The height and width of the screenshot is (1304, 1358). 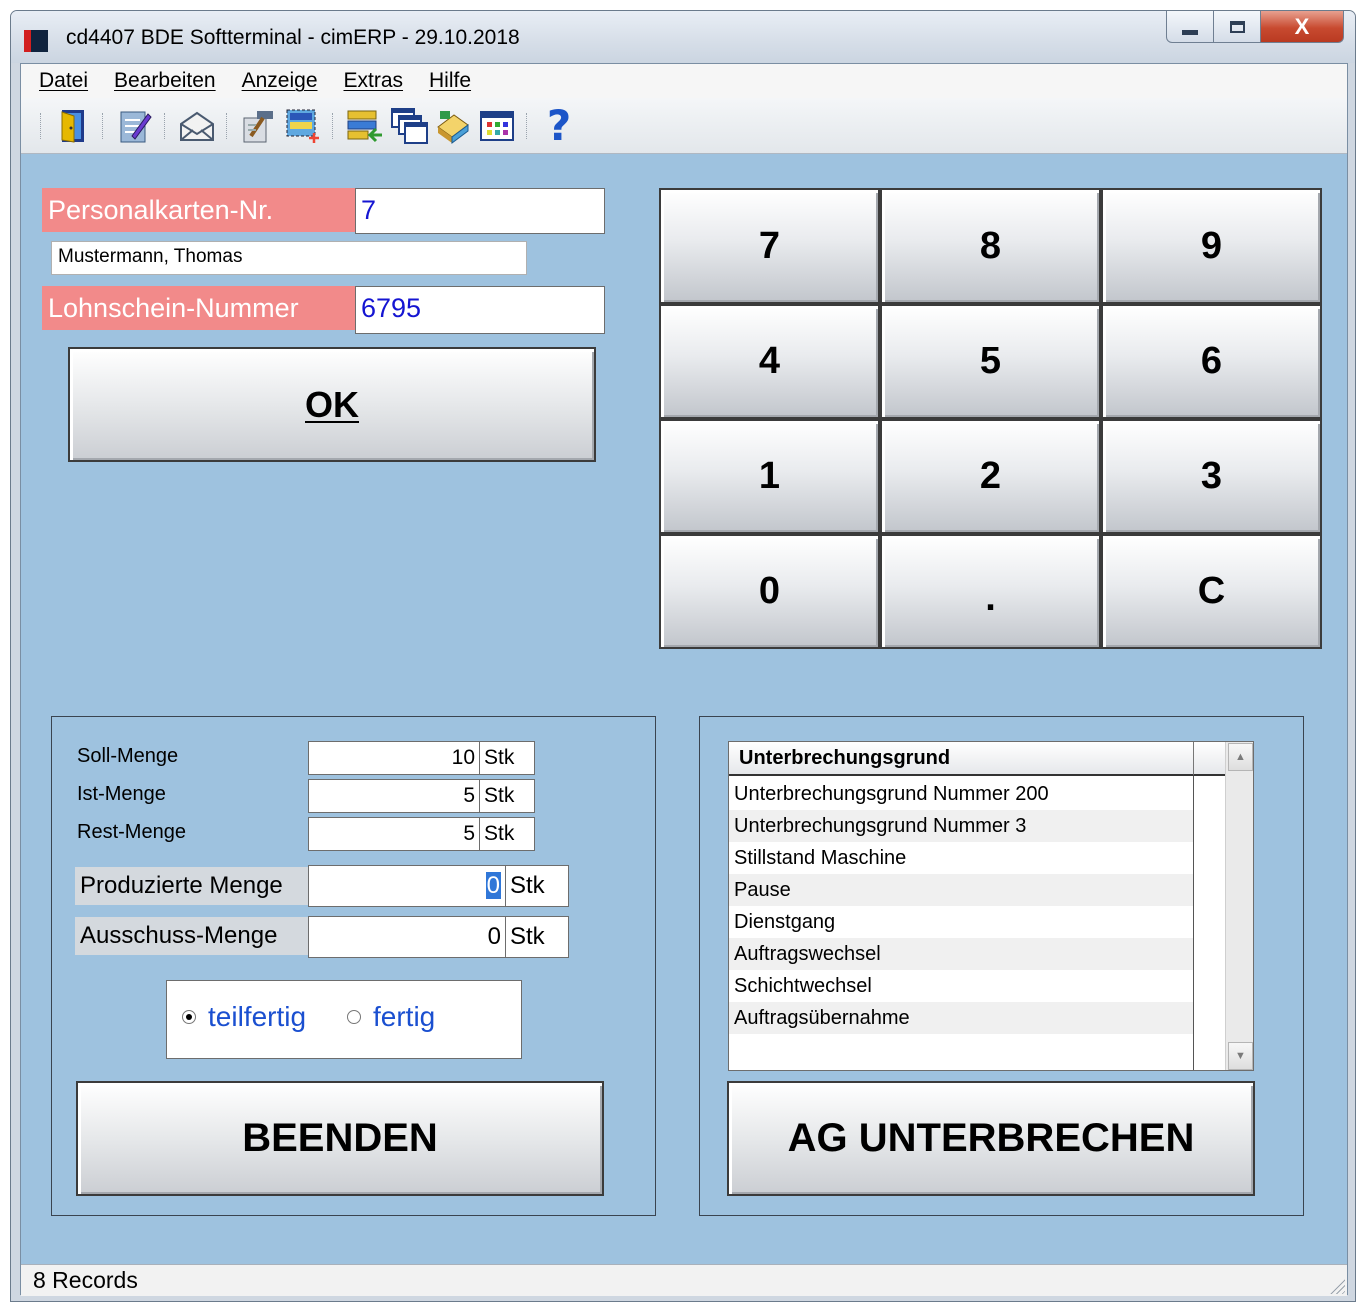 I want to click on maximize-icon, so click(x=1237, y=26).